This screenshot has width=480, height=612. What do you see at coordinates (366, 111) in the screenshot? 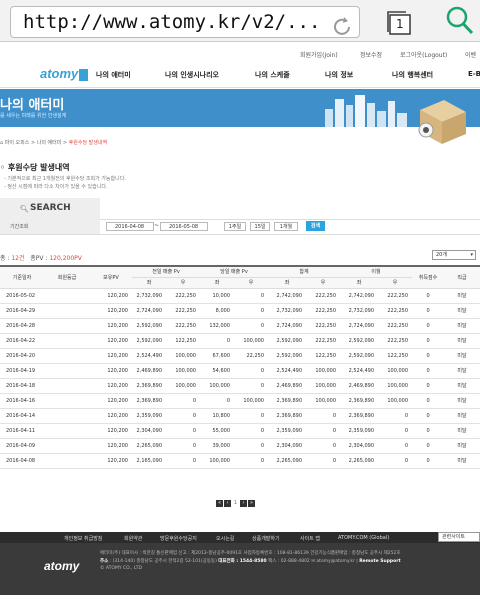
I see `city-illustration` at bounding box center [366, 111].